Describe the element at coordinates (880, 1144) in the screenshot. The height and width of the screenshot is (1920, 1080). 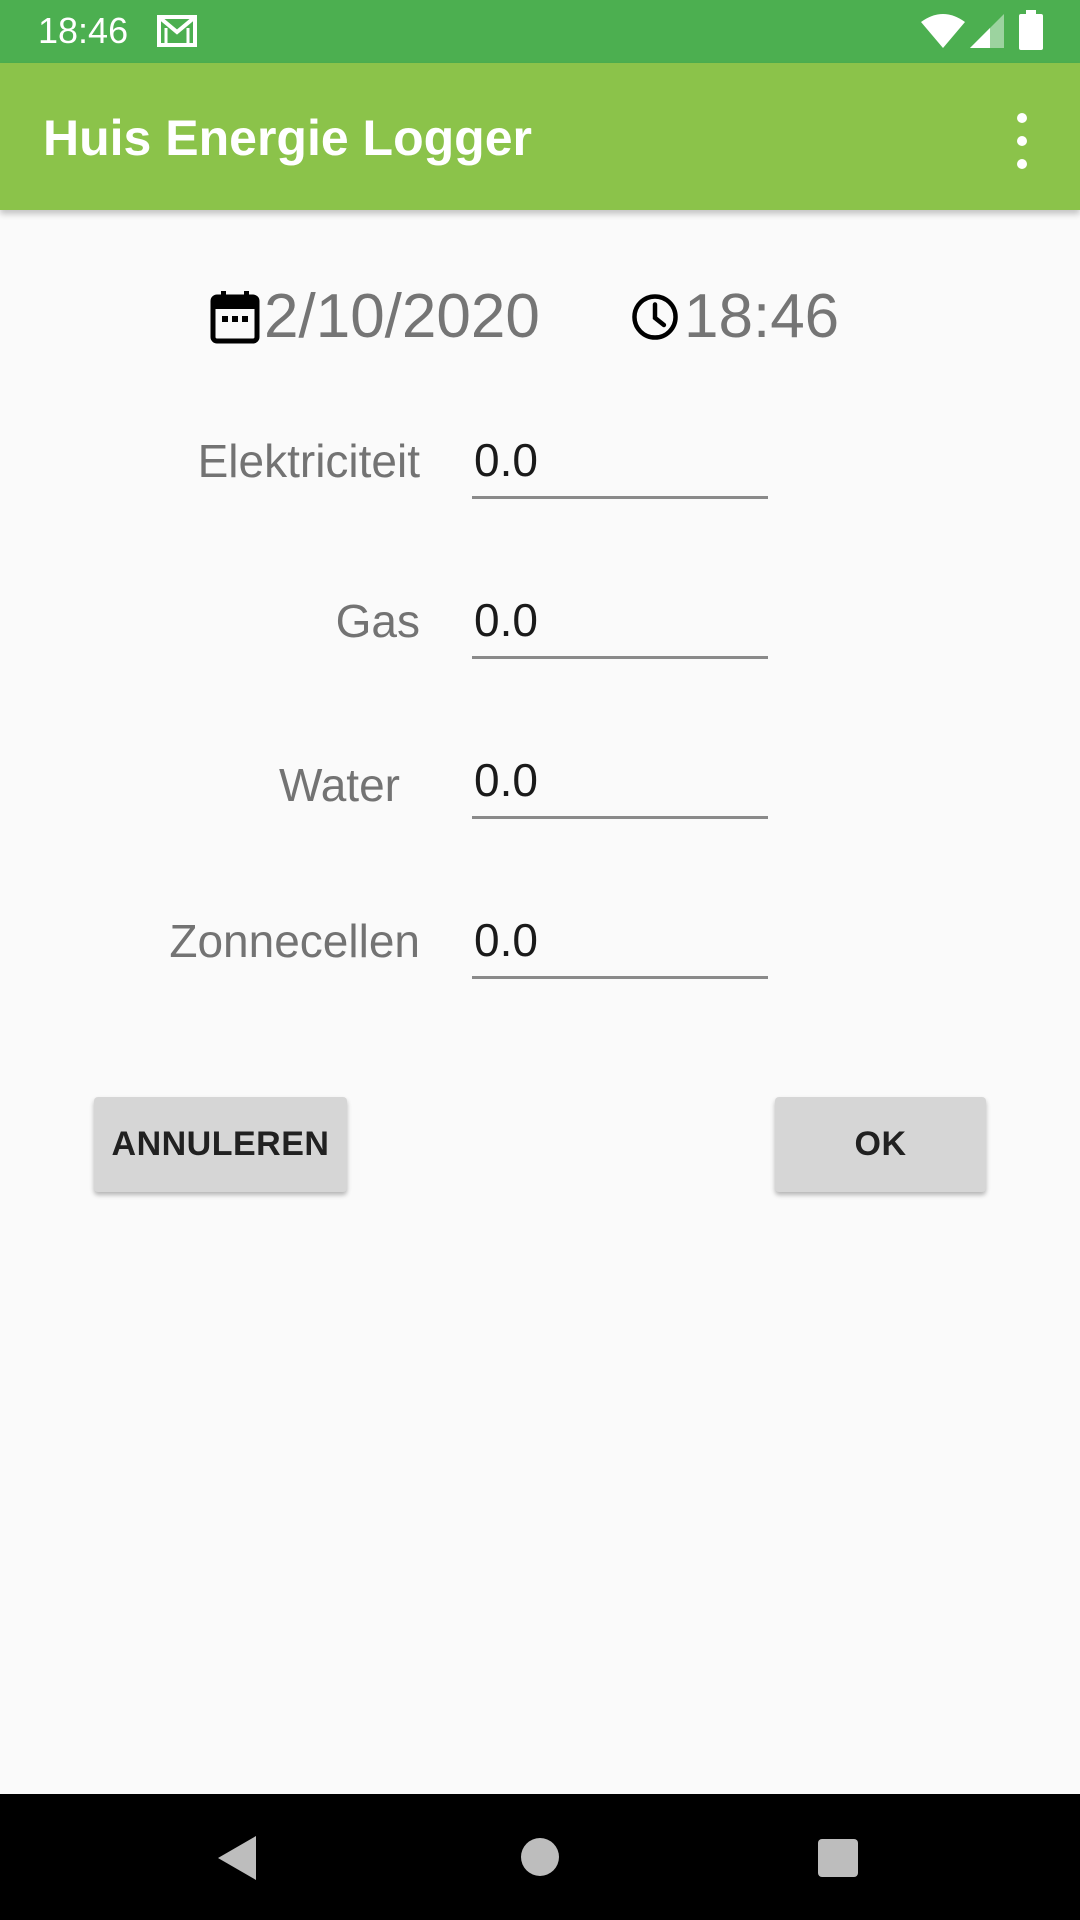
I see `ok-button: OK` at that location.